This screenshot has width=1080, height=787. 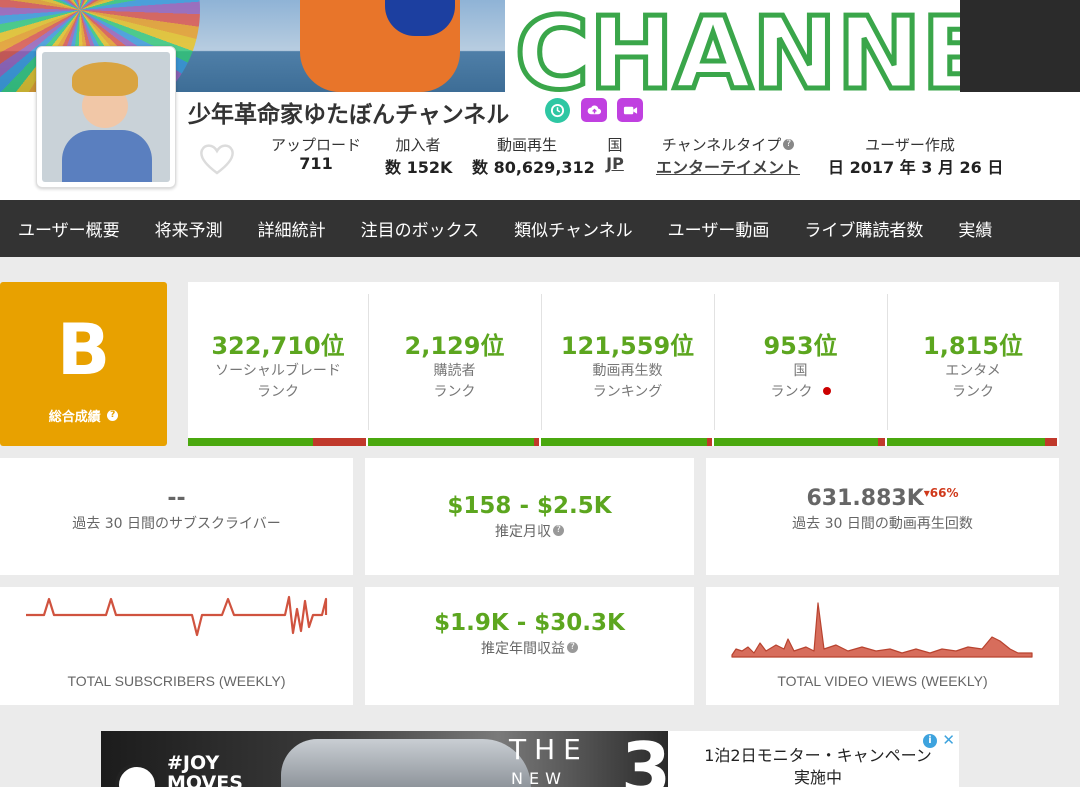 I want to click on rank-label: 国, so click(x=800, y=371).